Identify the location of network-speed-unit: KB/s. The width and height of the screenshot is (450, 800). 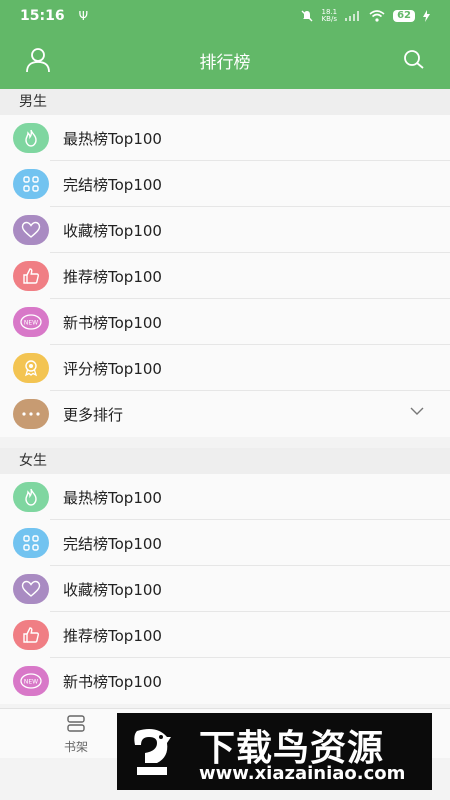
(329, 19).